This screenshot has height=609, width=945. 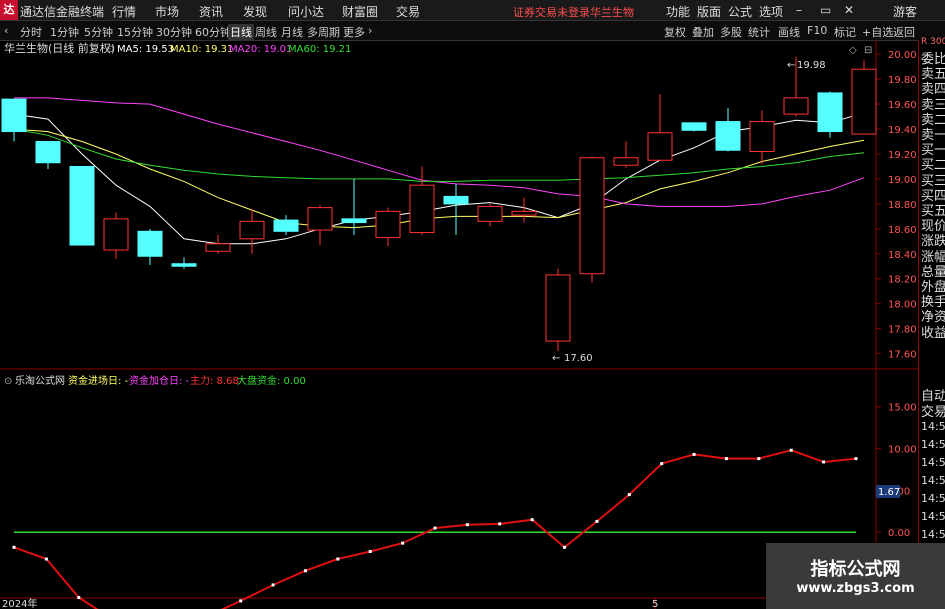 What do you see at coordinates (174, 32) in the screenshot?
I see `tab-30min: 30分钟` at bounding box center [174, 32].